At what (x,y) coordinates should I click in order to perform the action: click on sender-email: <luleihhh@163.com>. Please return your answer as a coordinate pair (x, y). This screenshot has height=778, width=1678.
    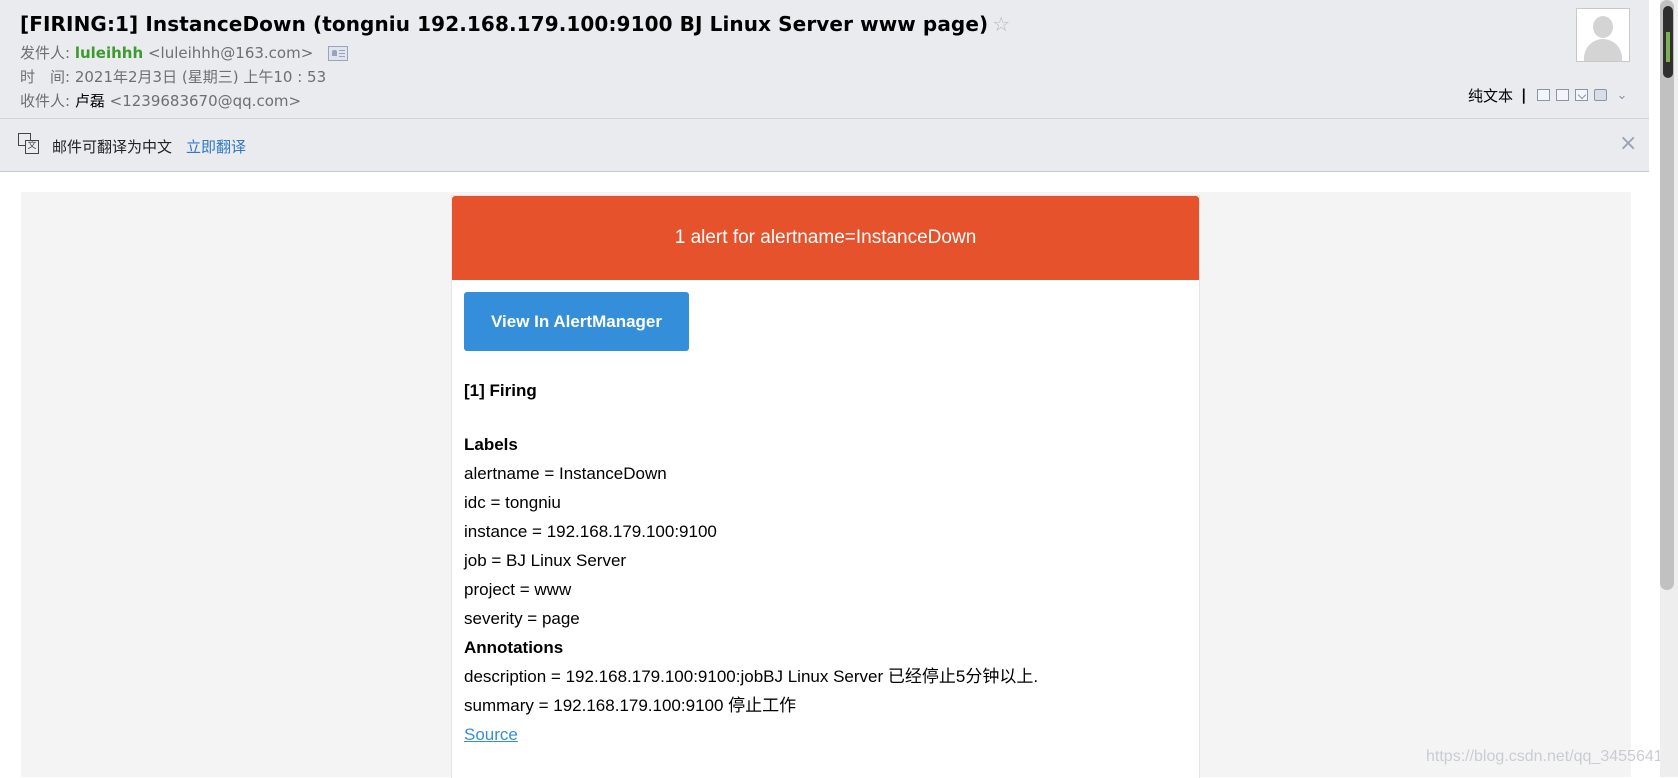
    Looking at the image, I should click on (230, 53).